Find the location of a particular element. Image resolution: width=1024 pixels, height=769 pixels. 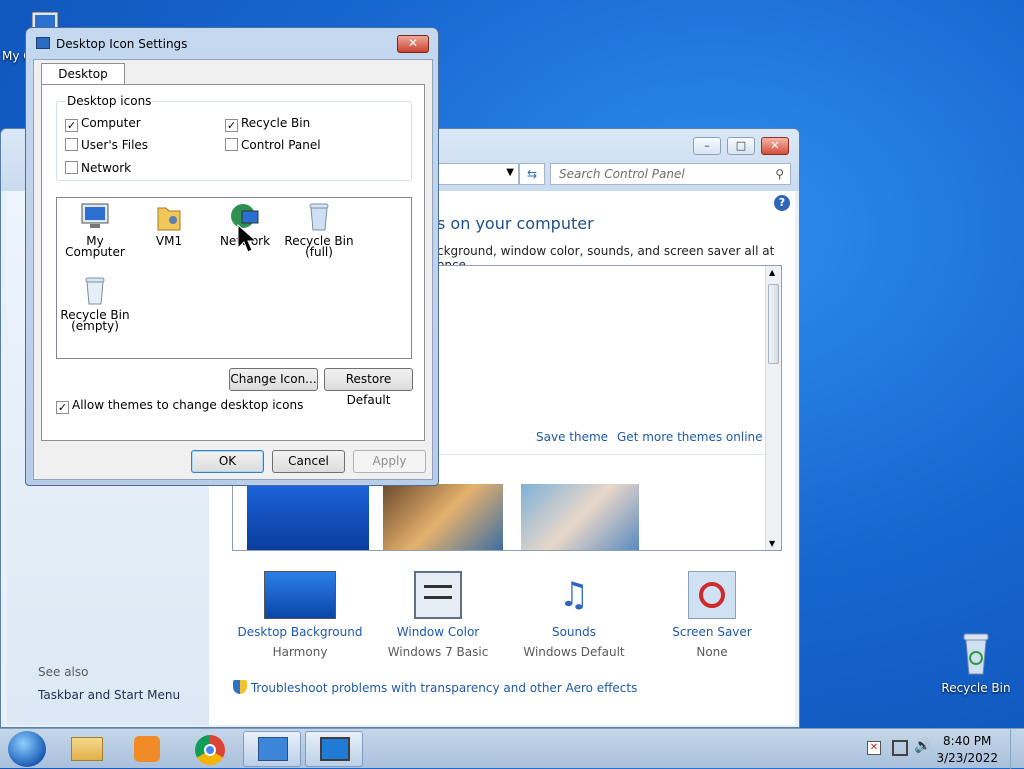

checkbox-users-files: User's Files is located at coordinates (106, 145).